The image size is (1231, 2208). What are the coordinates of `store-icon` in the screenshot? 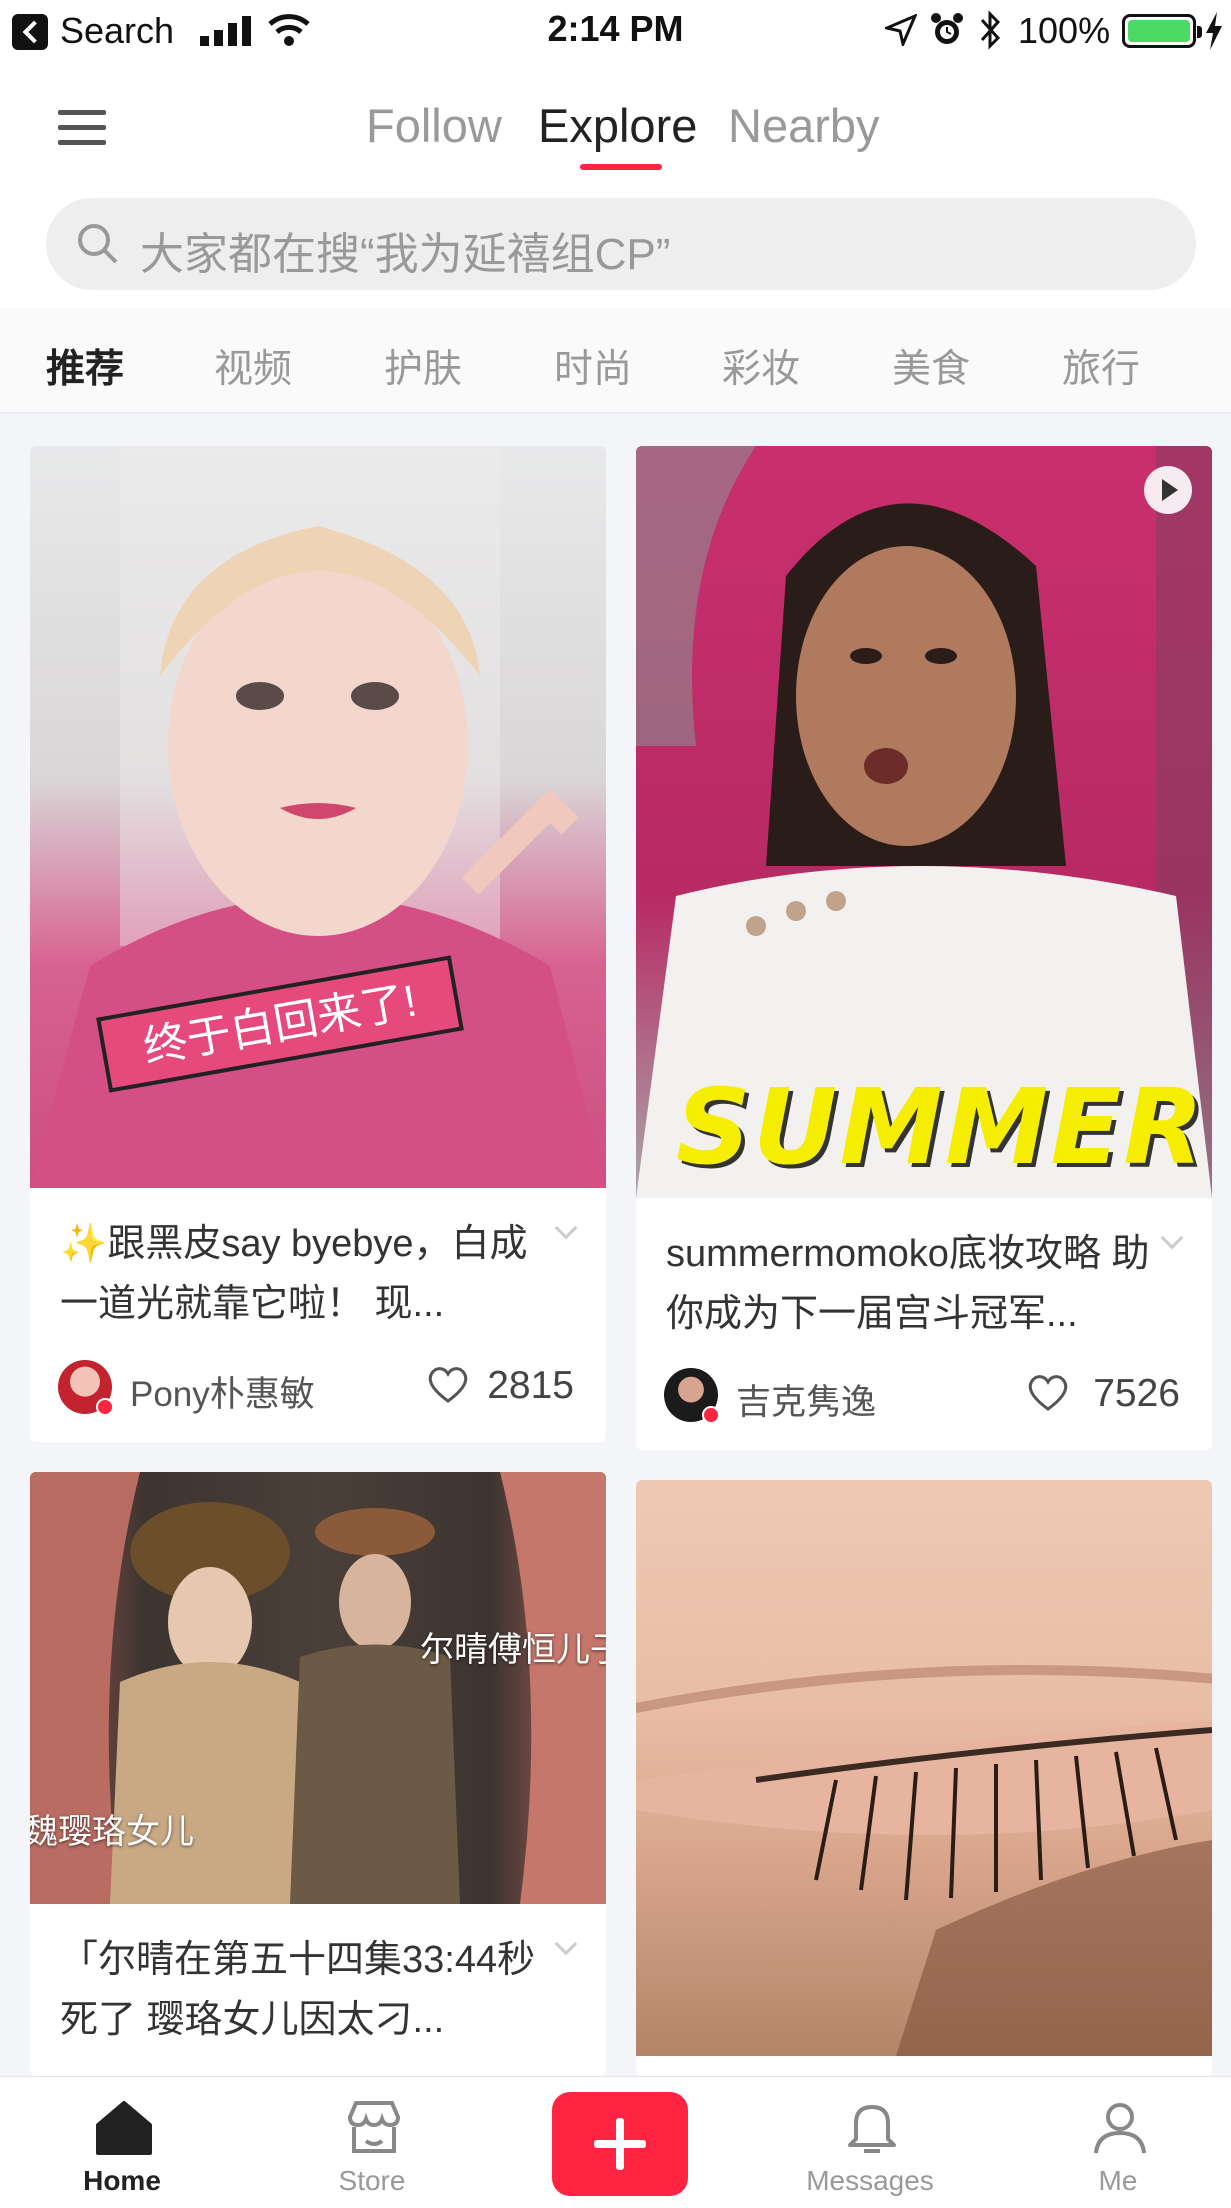 It's located at (374, 2127).